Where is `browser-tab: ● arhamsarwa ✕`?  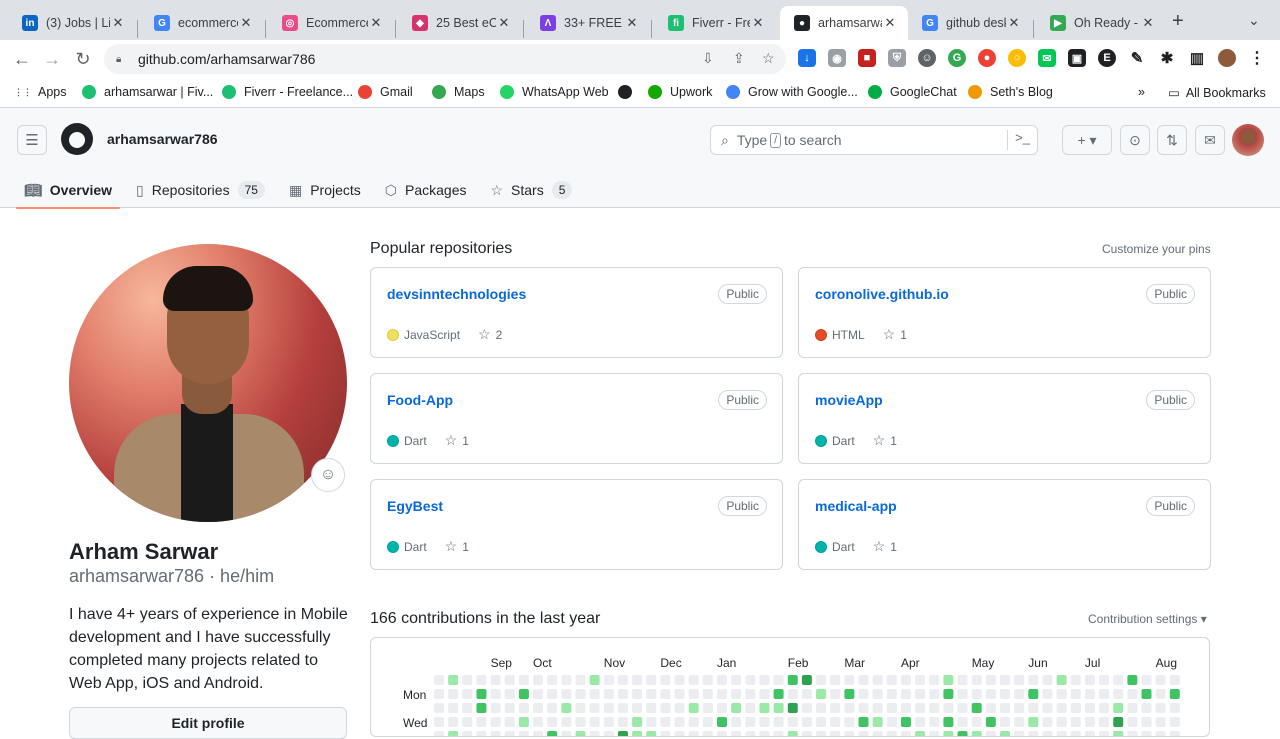 browser-tab: ● arhamsarwa ✕ is located at coordinates (844, 23).